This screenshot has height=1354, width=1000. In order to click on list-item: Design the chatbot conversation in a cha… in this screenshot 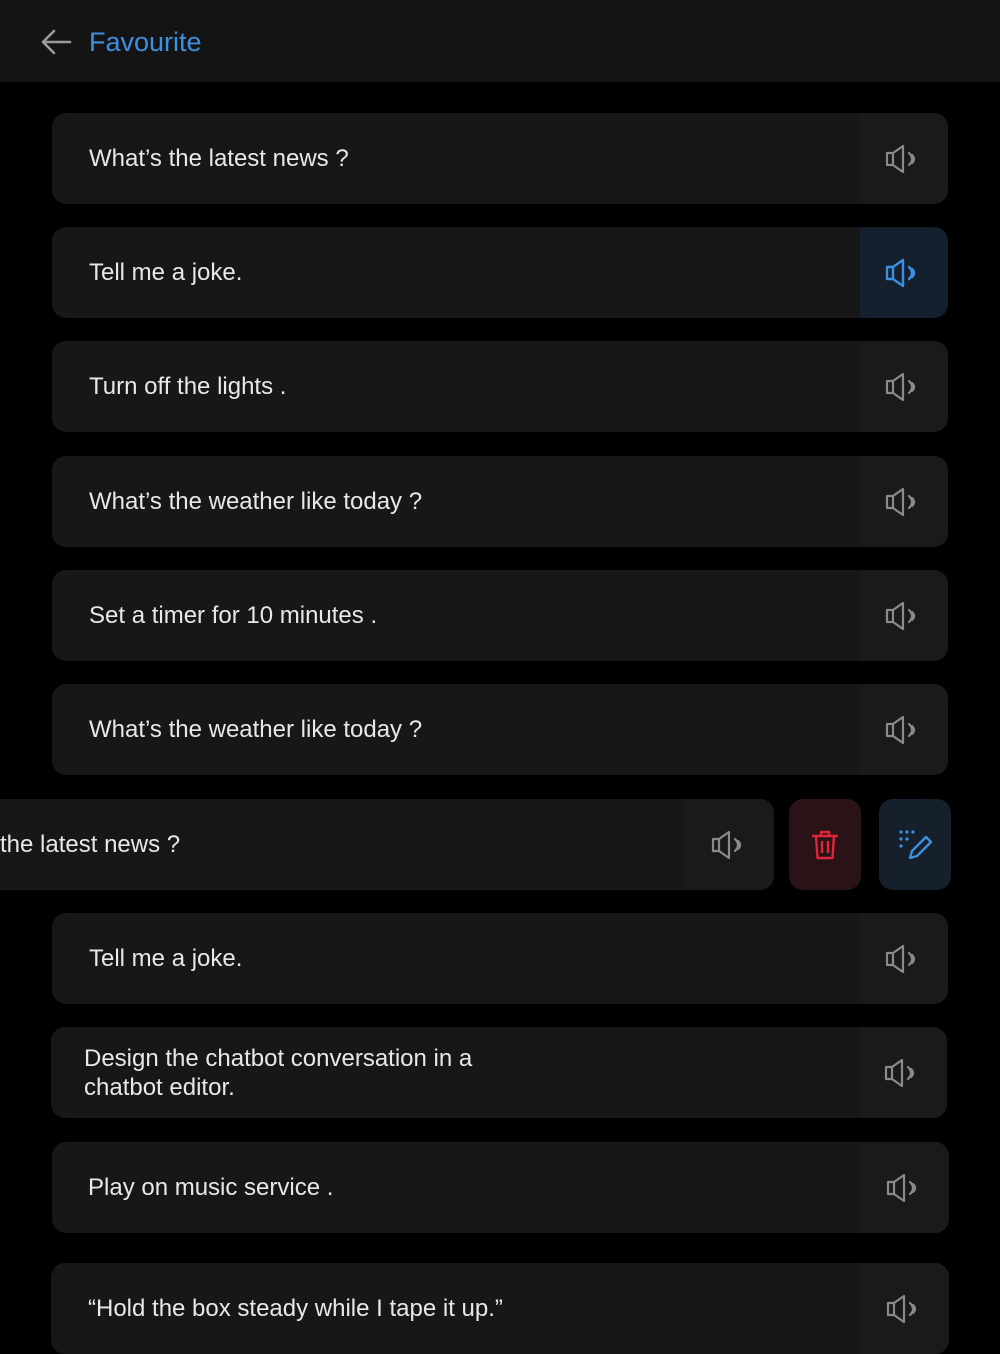, I will do `click(499, 1072)`.